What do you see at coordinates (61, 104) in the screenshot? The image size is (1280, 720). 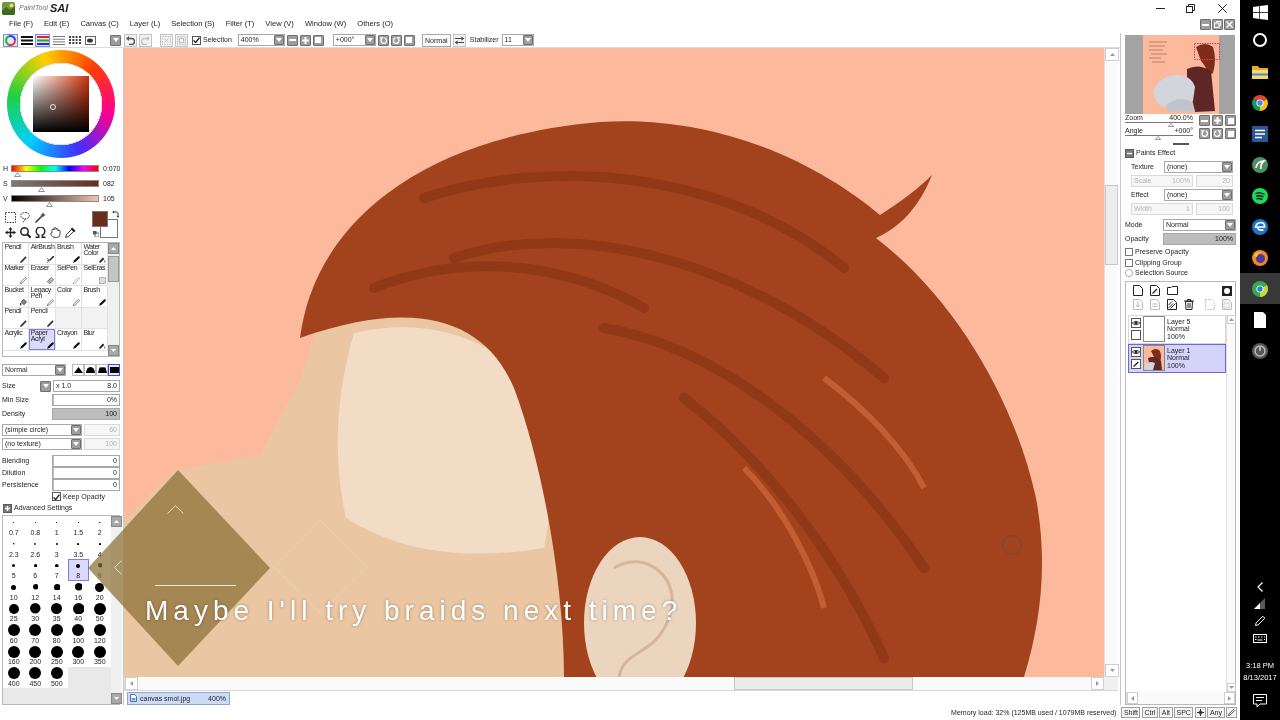 I see `saturation-value-square` at bounding box center [61, 104].